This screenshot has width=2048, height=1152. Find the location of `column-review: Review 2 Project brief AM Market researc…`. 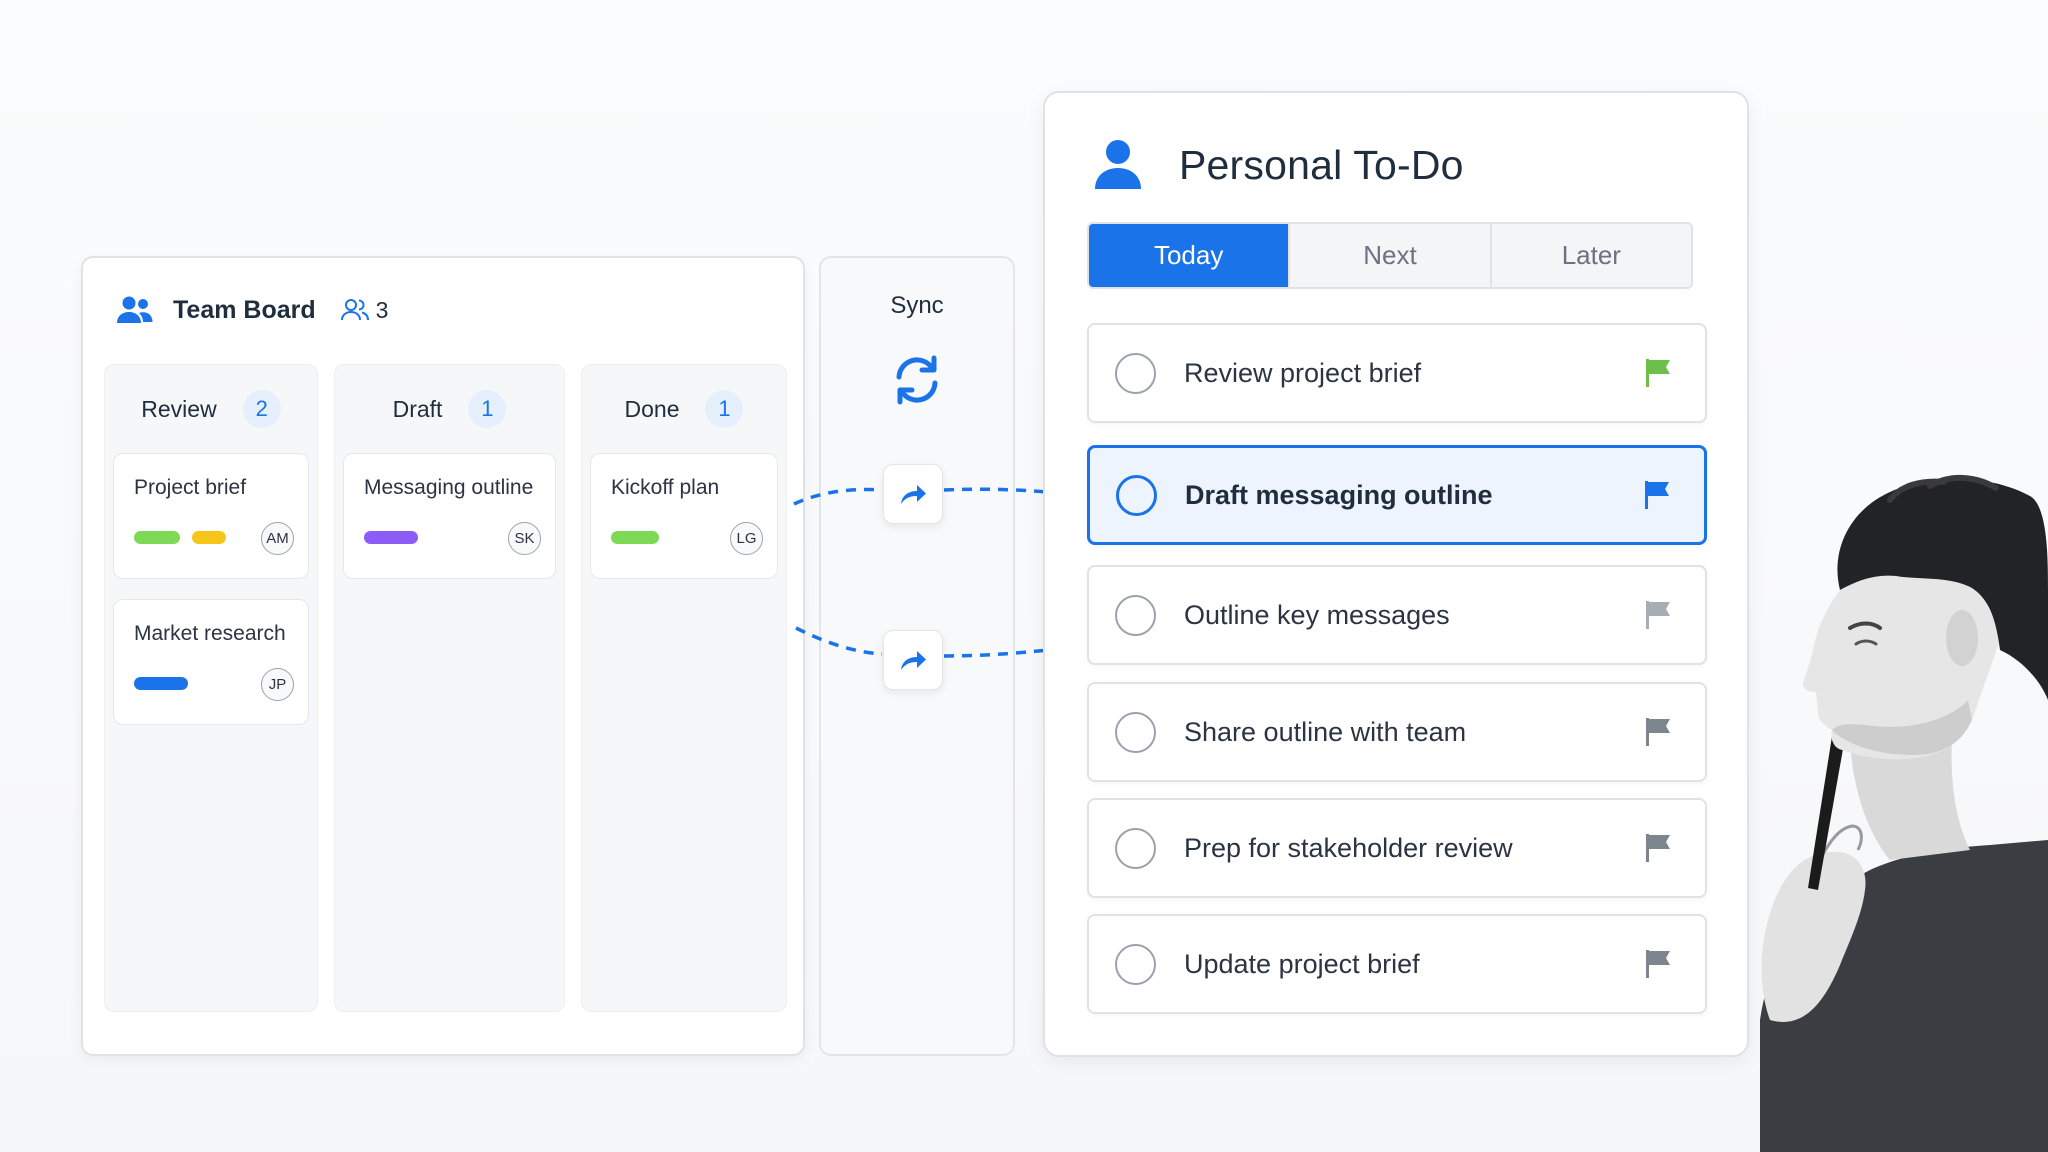

column-review: Review 2 Project brief AM Market researc… is located at coordinates (211, 688).